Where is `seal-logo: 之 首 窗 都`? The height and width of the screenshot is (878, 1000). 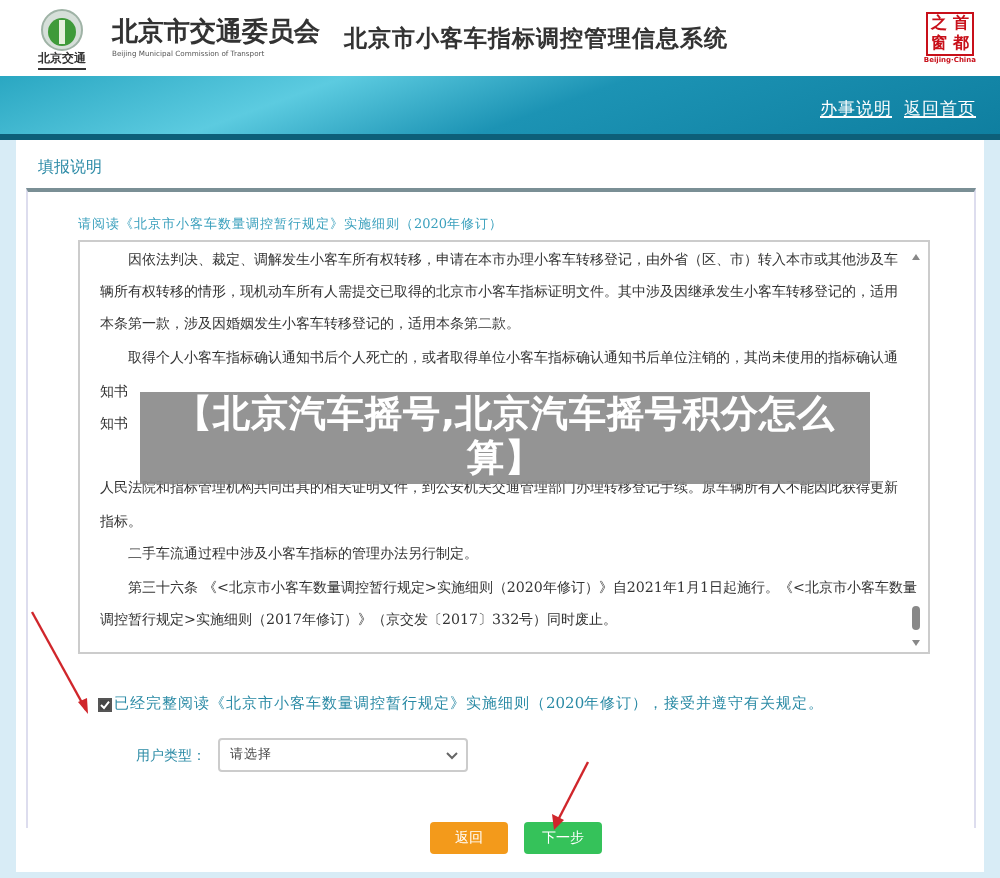 seal-logo: 之 首 窗 都 is located at coordinates (949, 34).